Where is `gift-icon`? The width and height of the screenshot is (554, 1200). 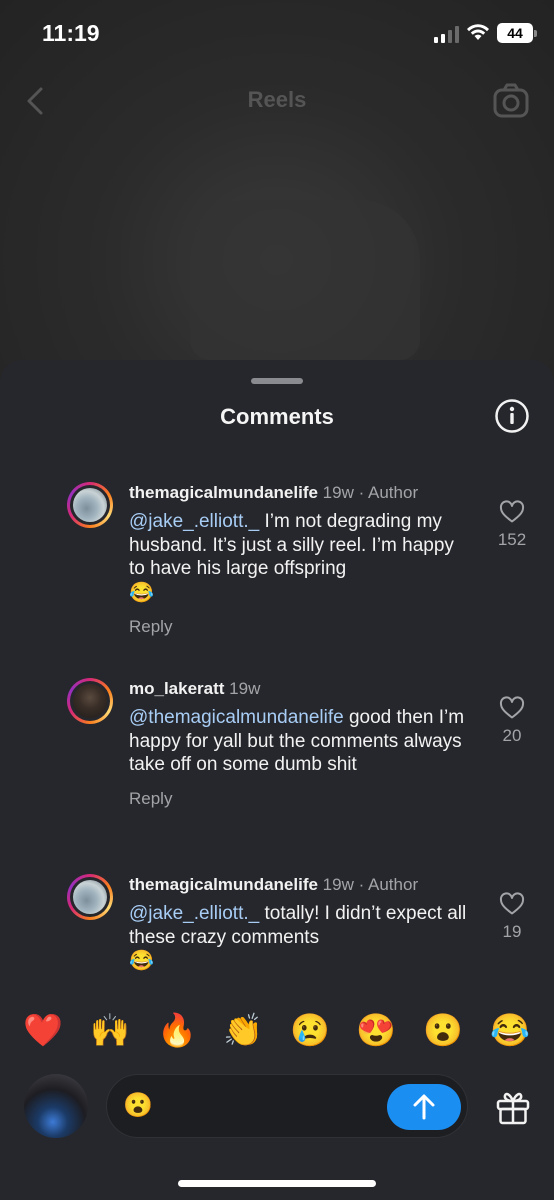 gift-icon is located at coordinates (513, 1107).